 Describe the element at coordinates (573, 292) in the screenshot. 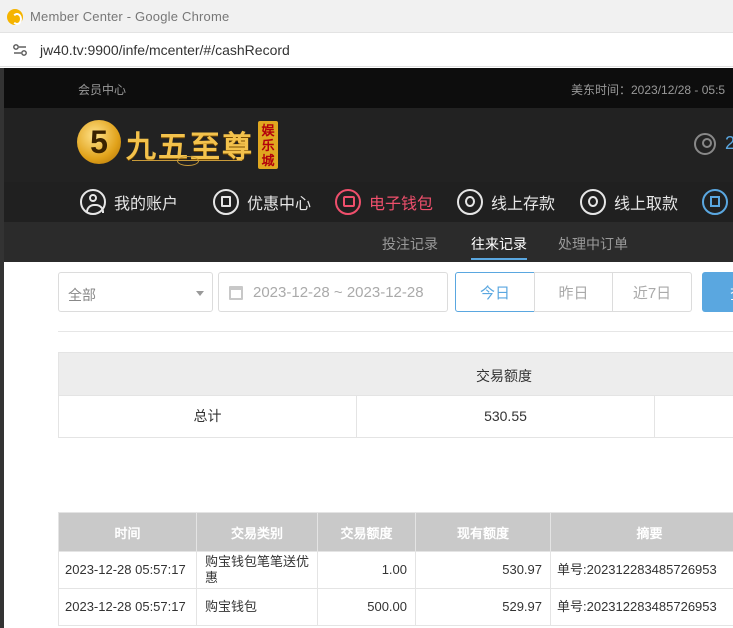

I see `yesterday-button: 昨日` at that location.